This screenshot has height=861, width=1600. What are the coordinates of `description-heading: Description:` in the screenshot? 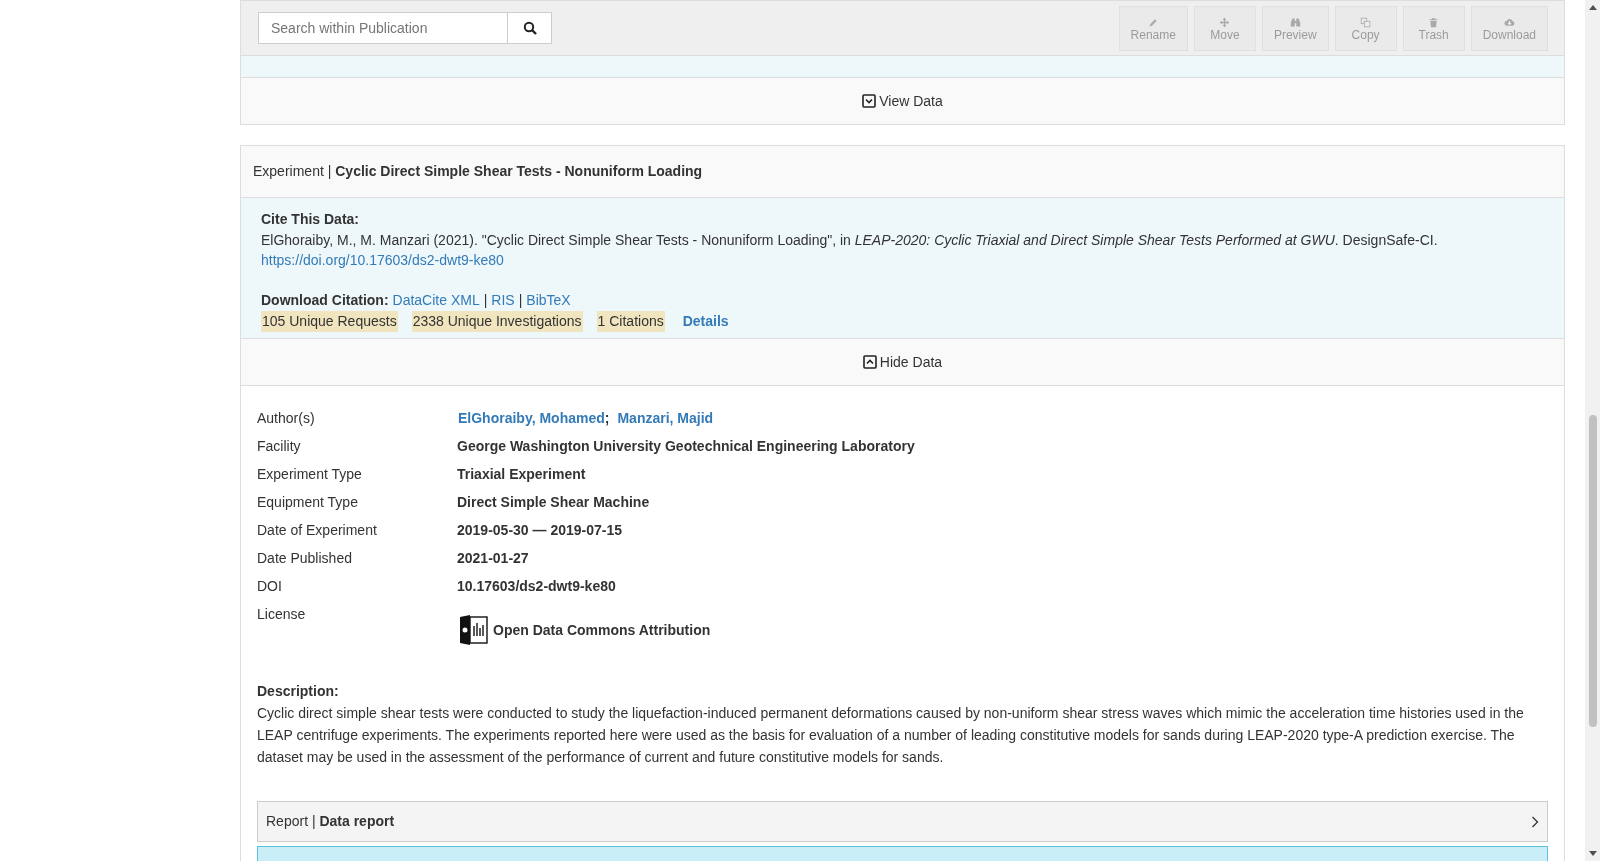 It's located at (298, 691).